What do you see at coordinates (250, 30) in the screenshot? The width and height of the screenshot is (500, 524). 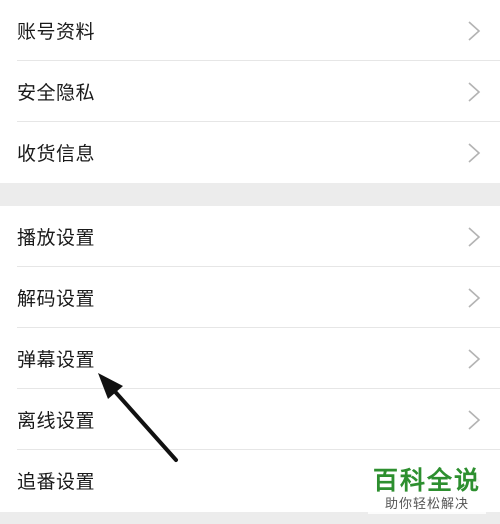 I see `settings-item-account-profile: 账号资料` at bounding box center [250, 30].